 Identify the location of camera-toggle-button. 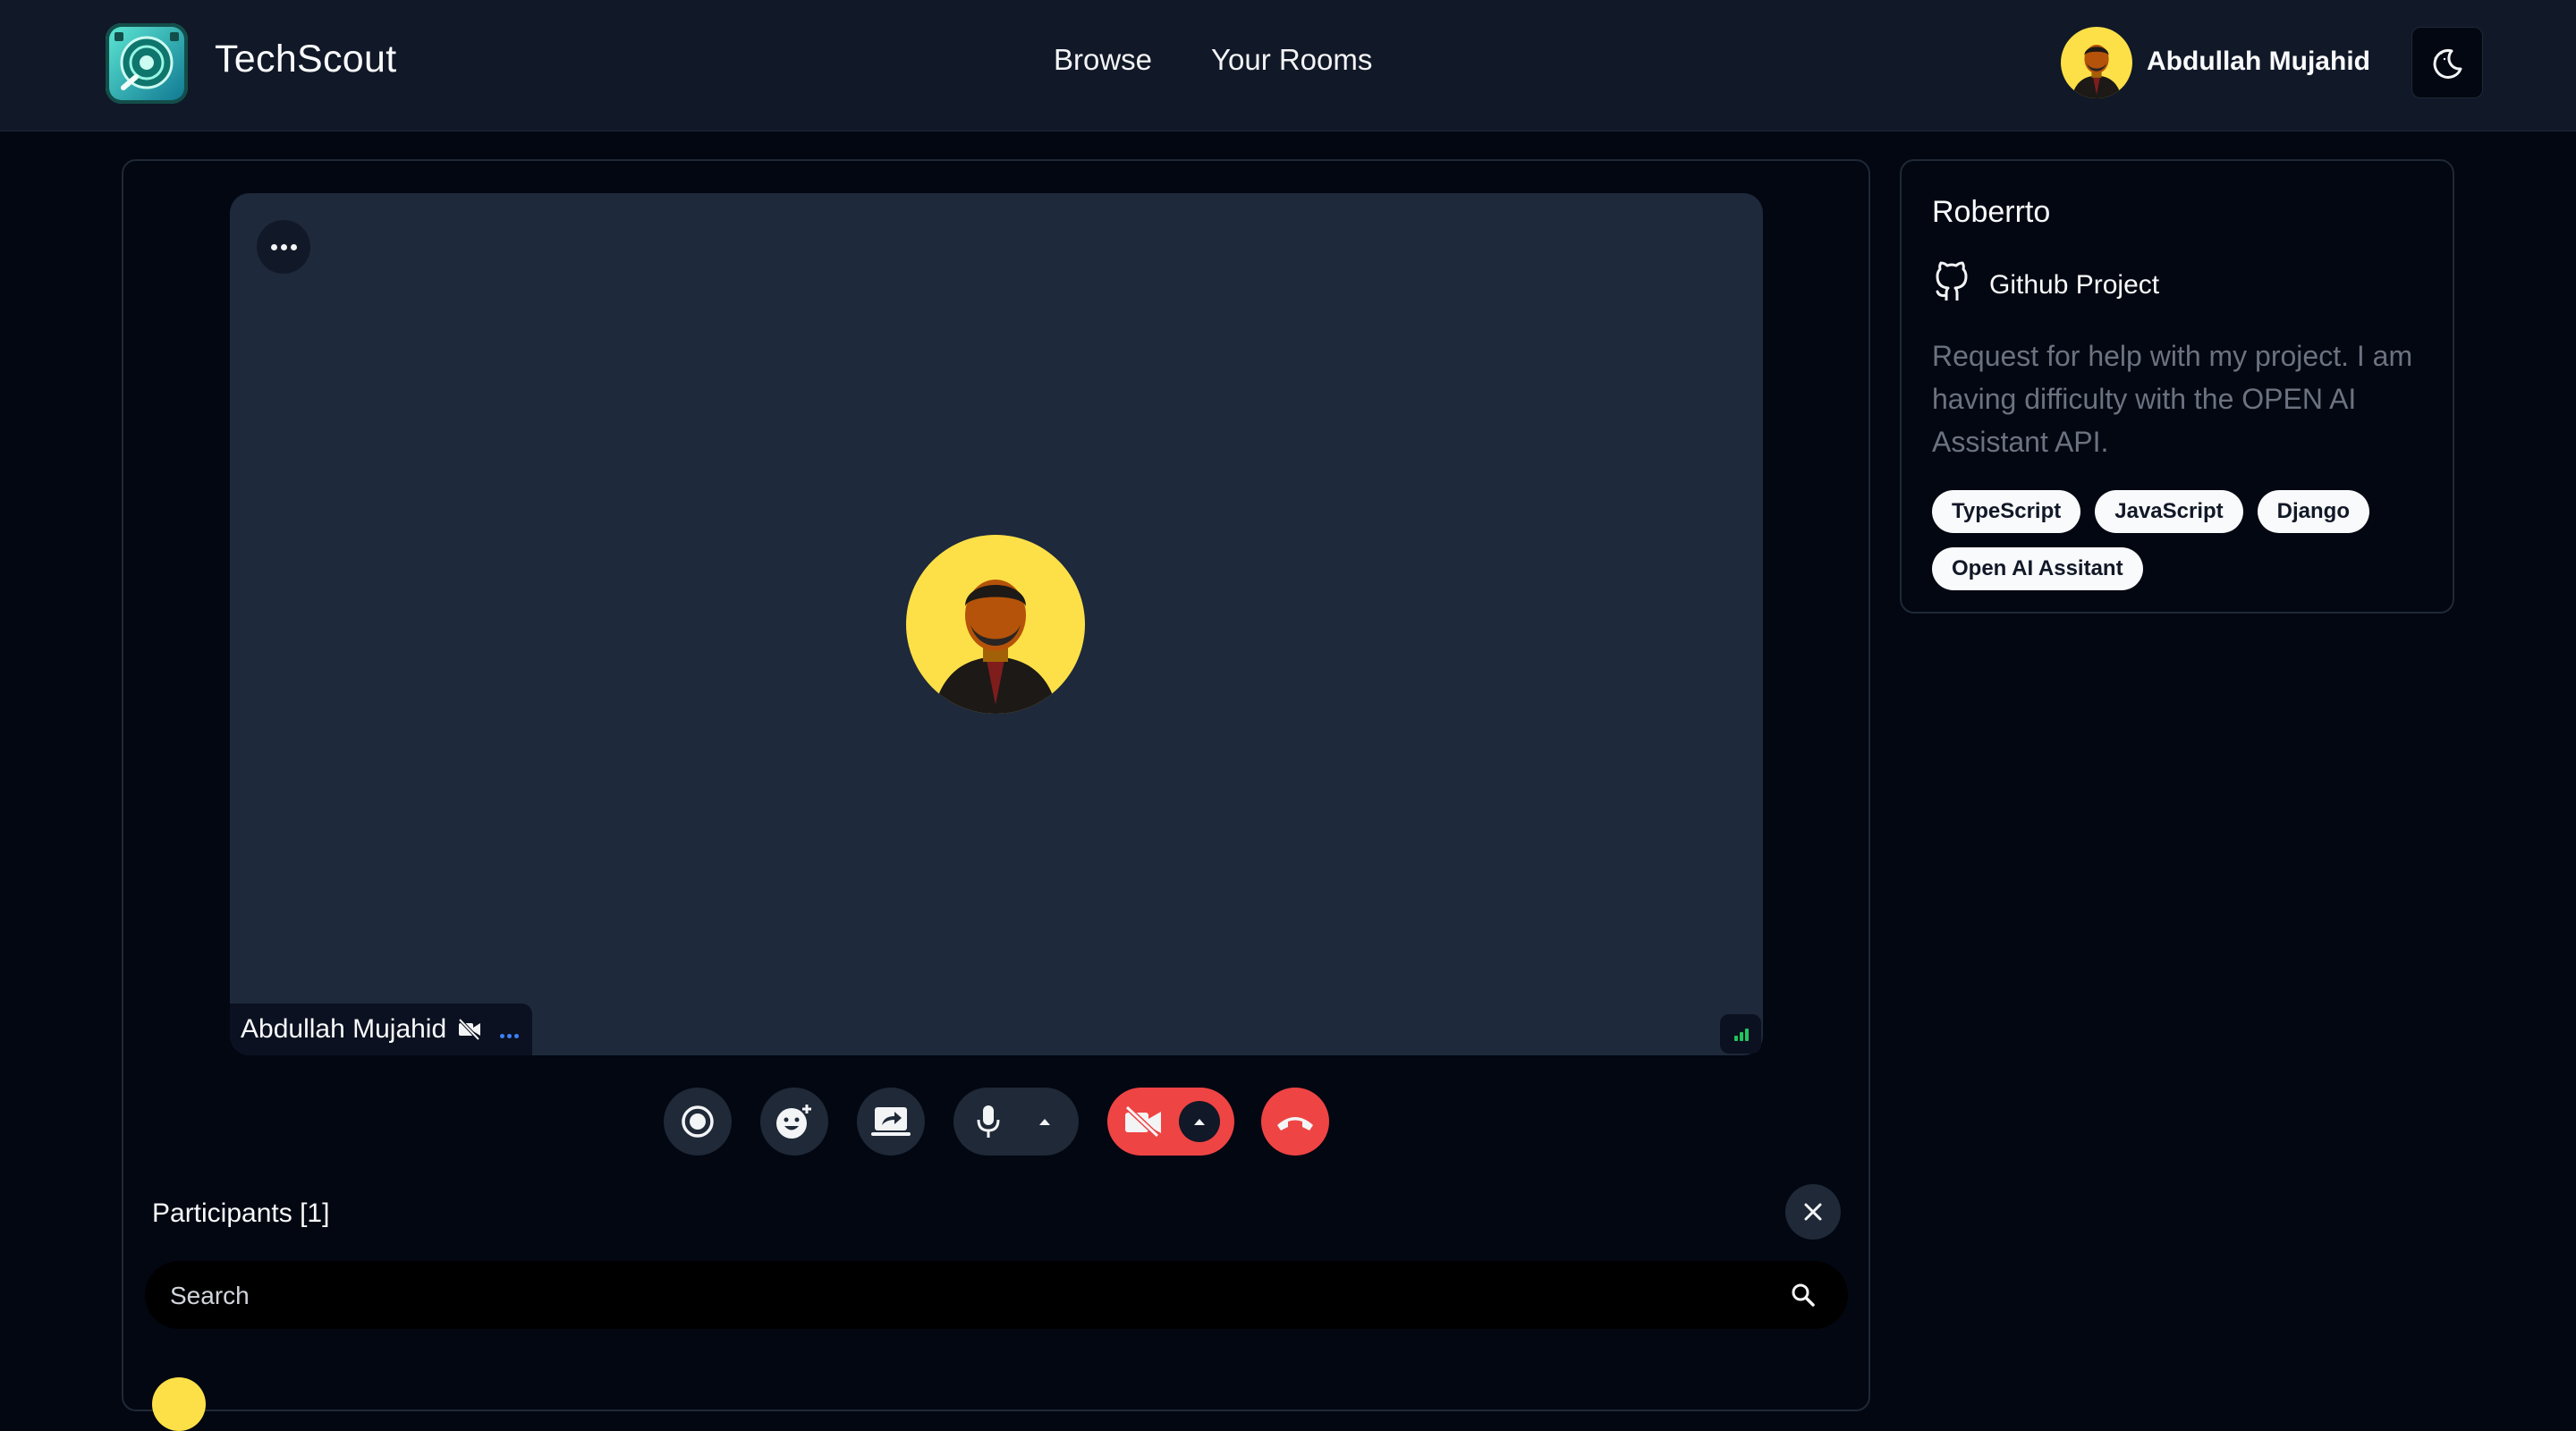
(1170, 1122).